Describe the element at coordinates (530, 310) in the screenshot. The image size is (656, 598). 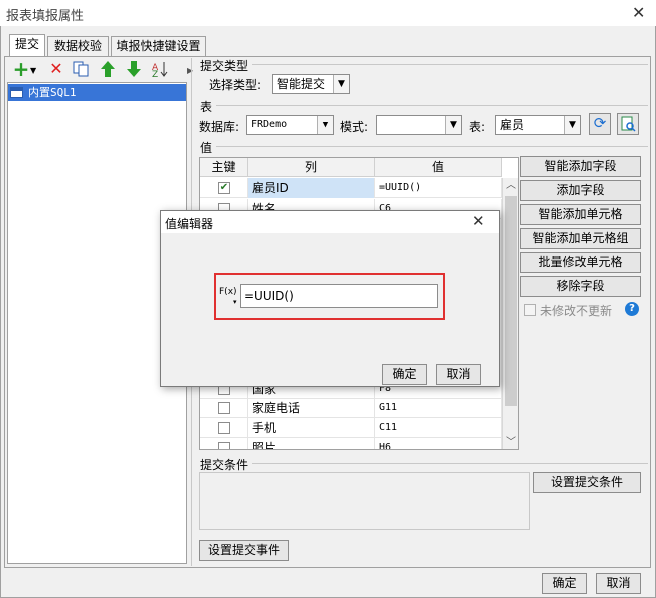
I see `no-update-checkbox` at that location.